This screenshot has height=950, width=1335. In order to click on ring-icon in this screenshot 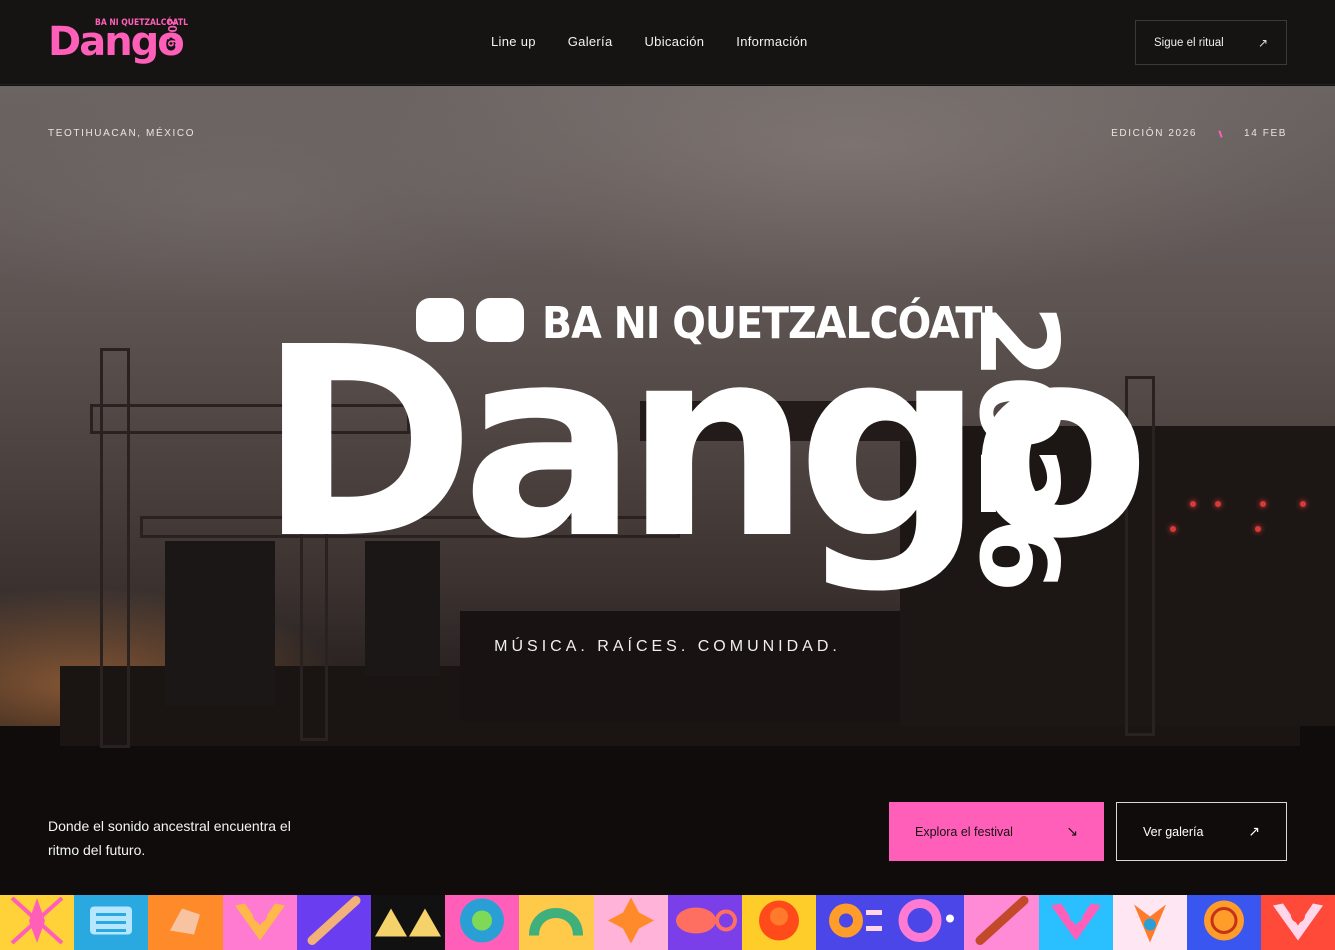, I will do `click(927, 922)`.